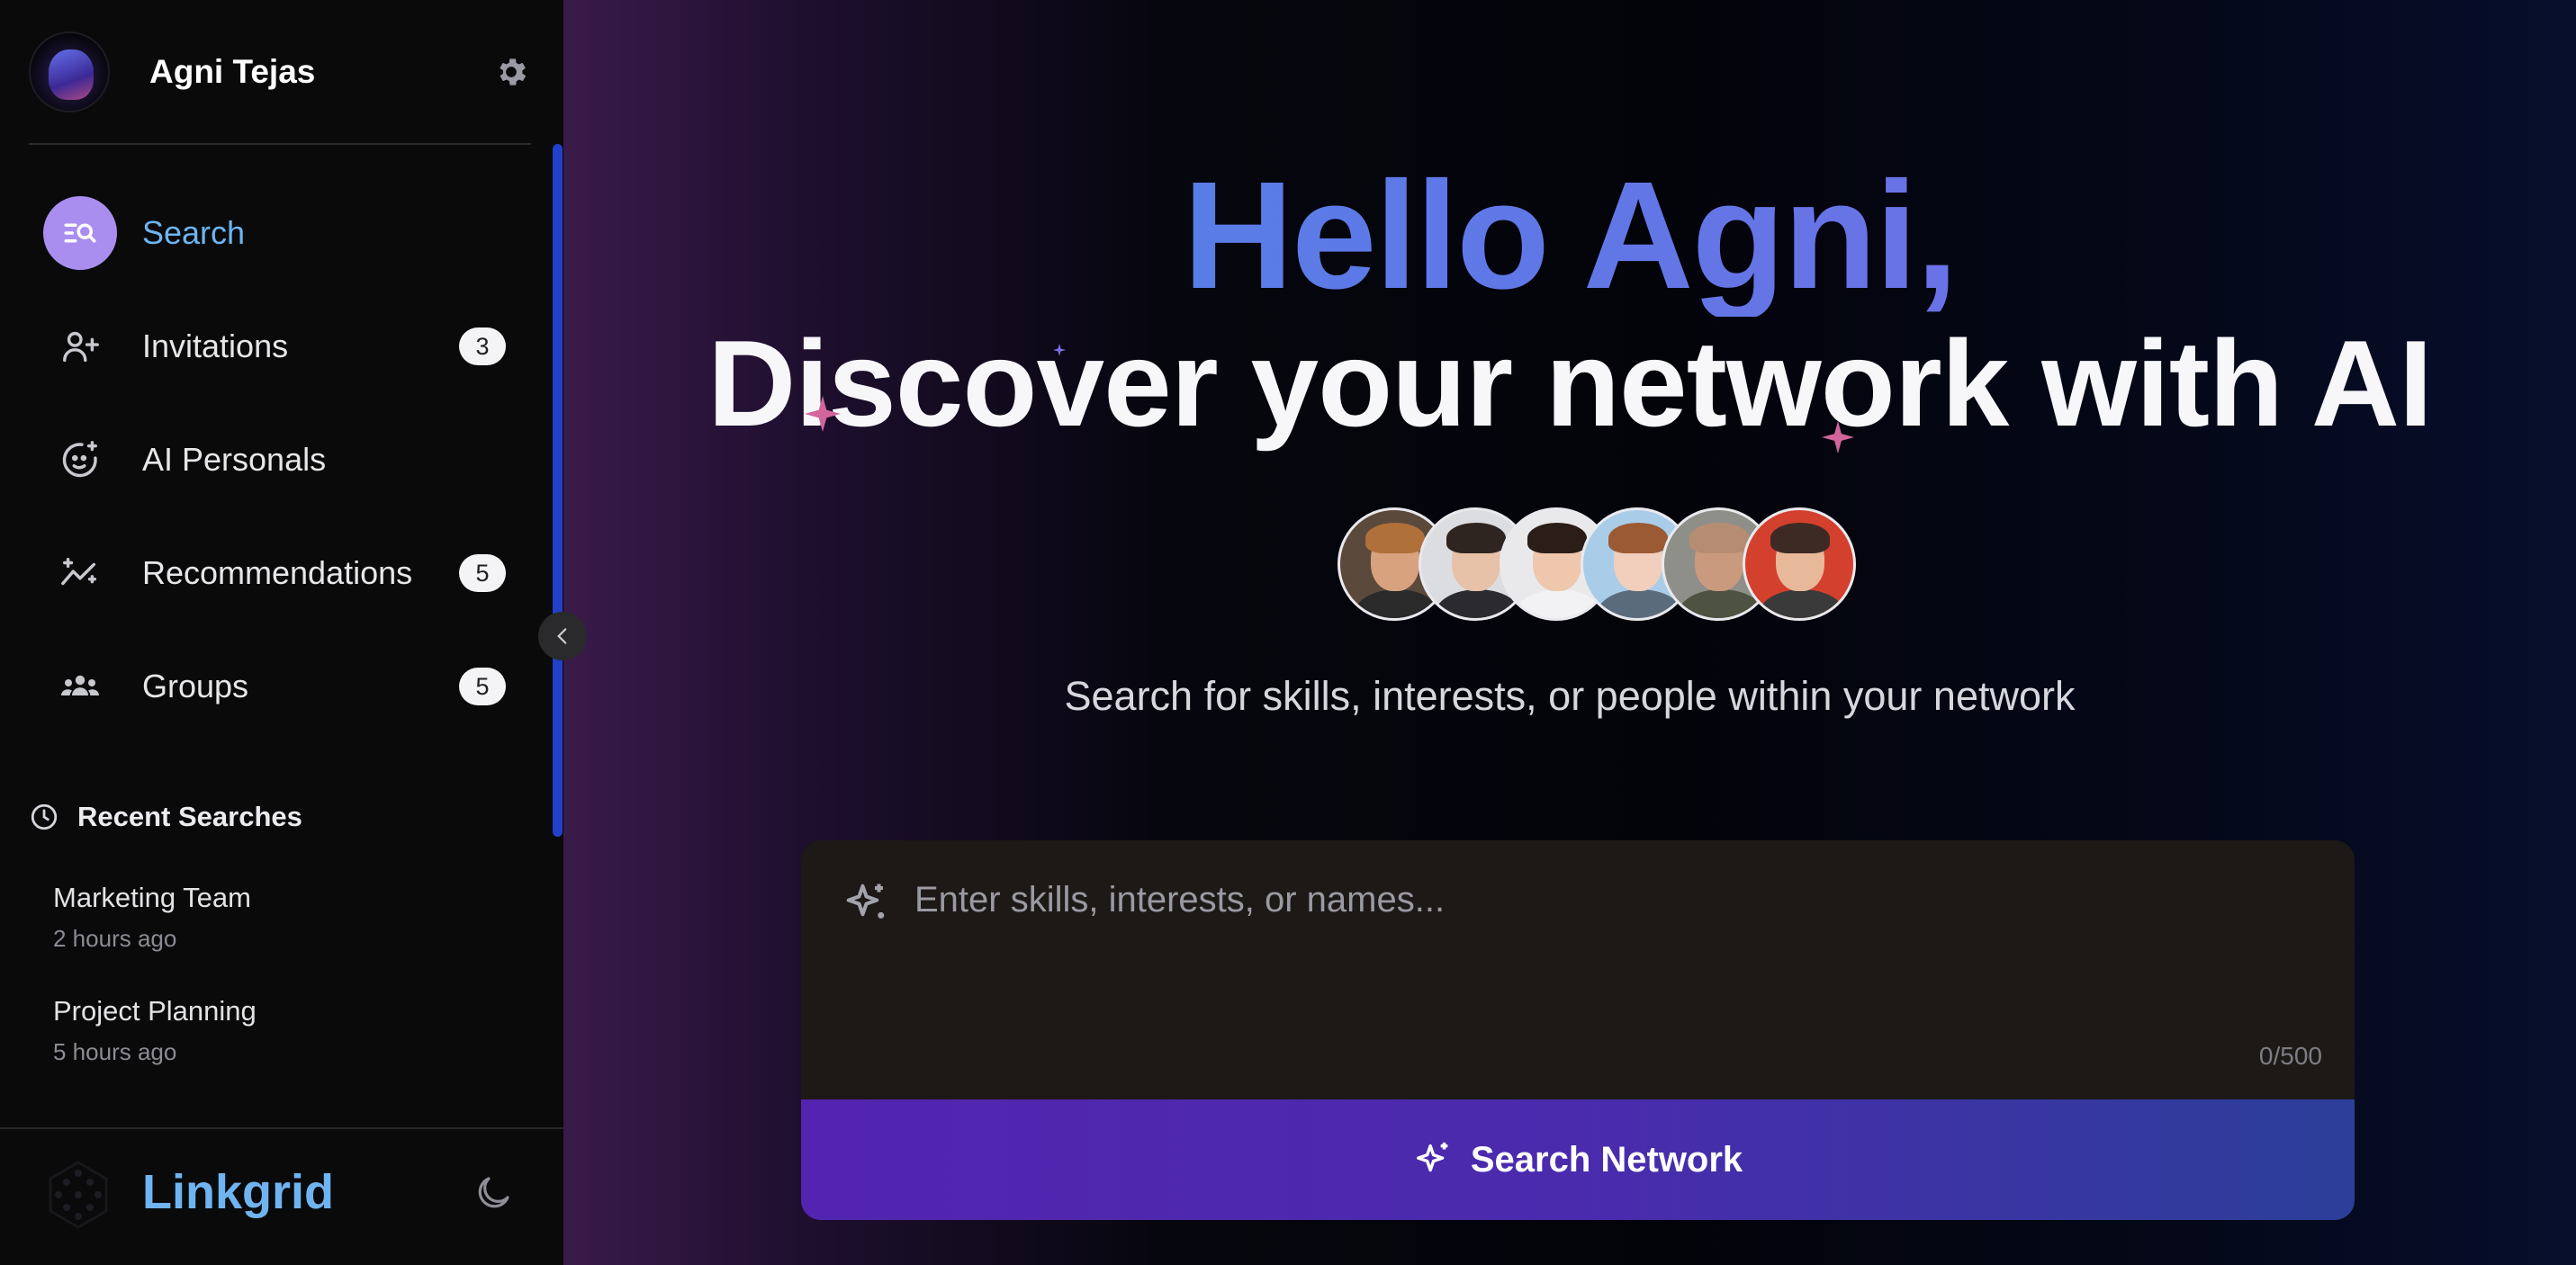  Describe the element at coordinates (80, 233) in the screenshot. I see `search-list-icon` at that location.